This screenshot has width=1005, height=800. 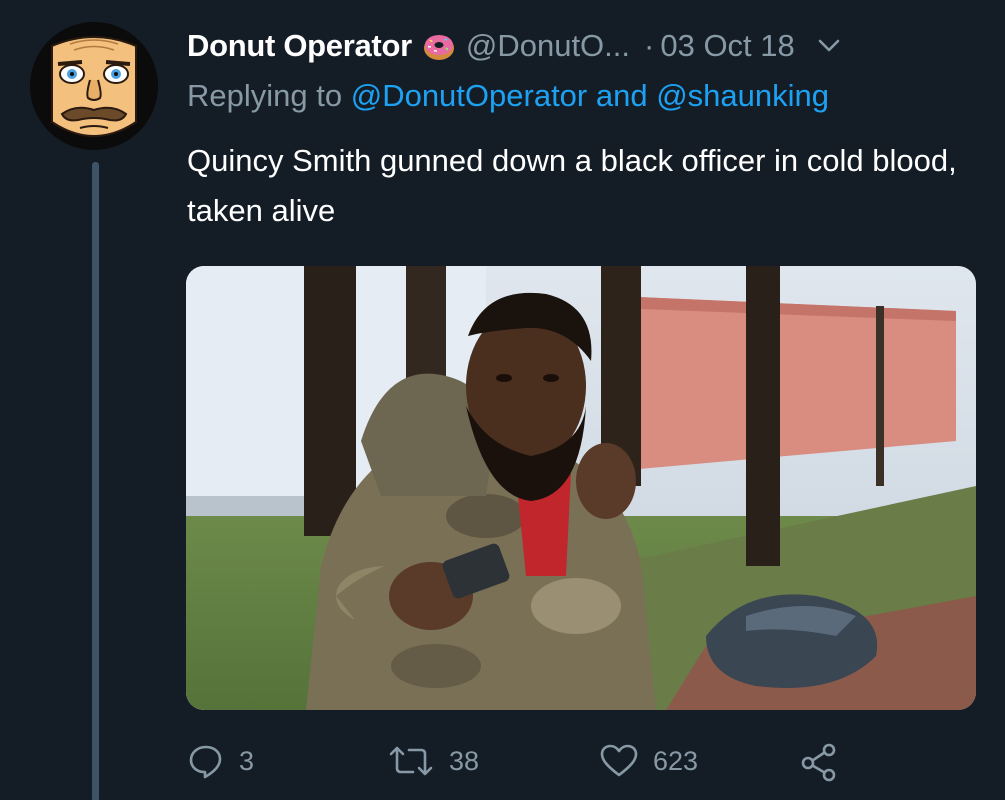 What do you see at coordinates (95, 481) in the screenshot?
I see `thread-line` at bounding box center [95, 481].